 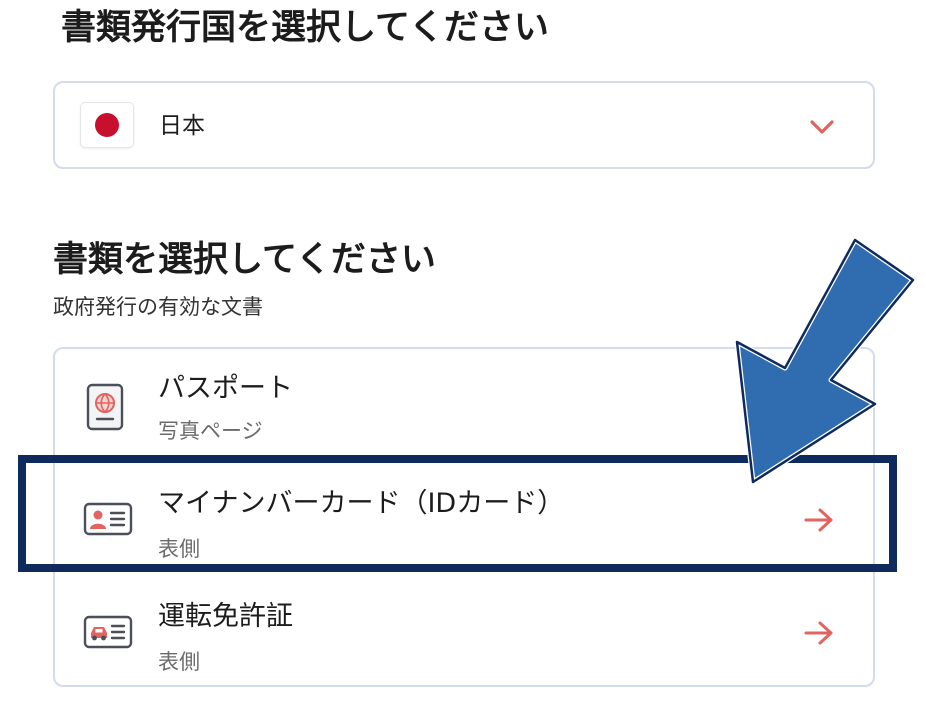 What do you see at coordinates (464, 405) in the screenshot?
I see `document-option-passport: パスポート 写真ページ` at bounding box center [464, 405].